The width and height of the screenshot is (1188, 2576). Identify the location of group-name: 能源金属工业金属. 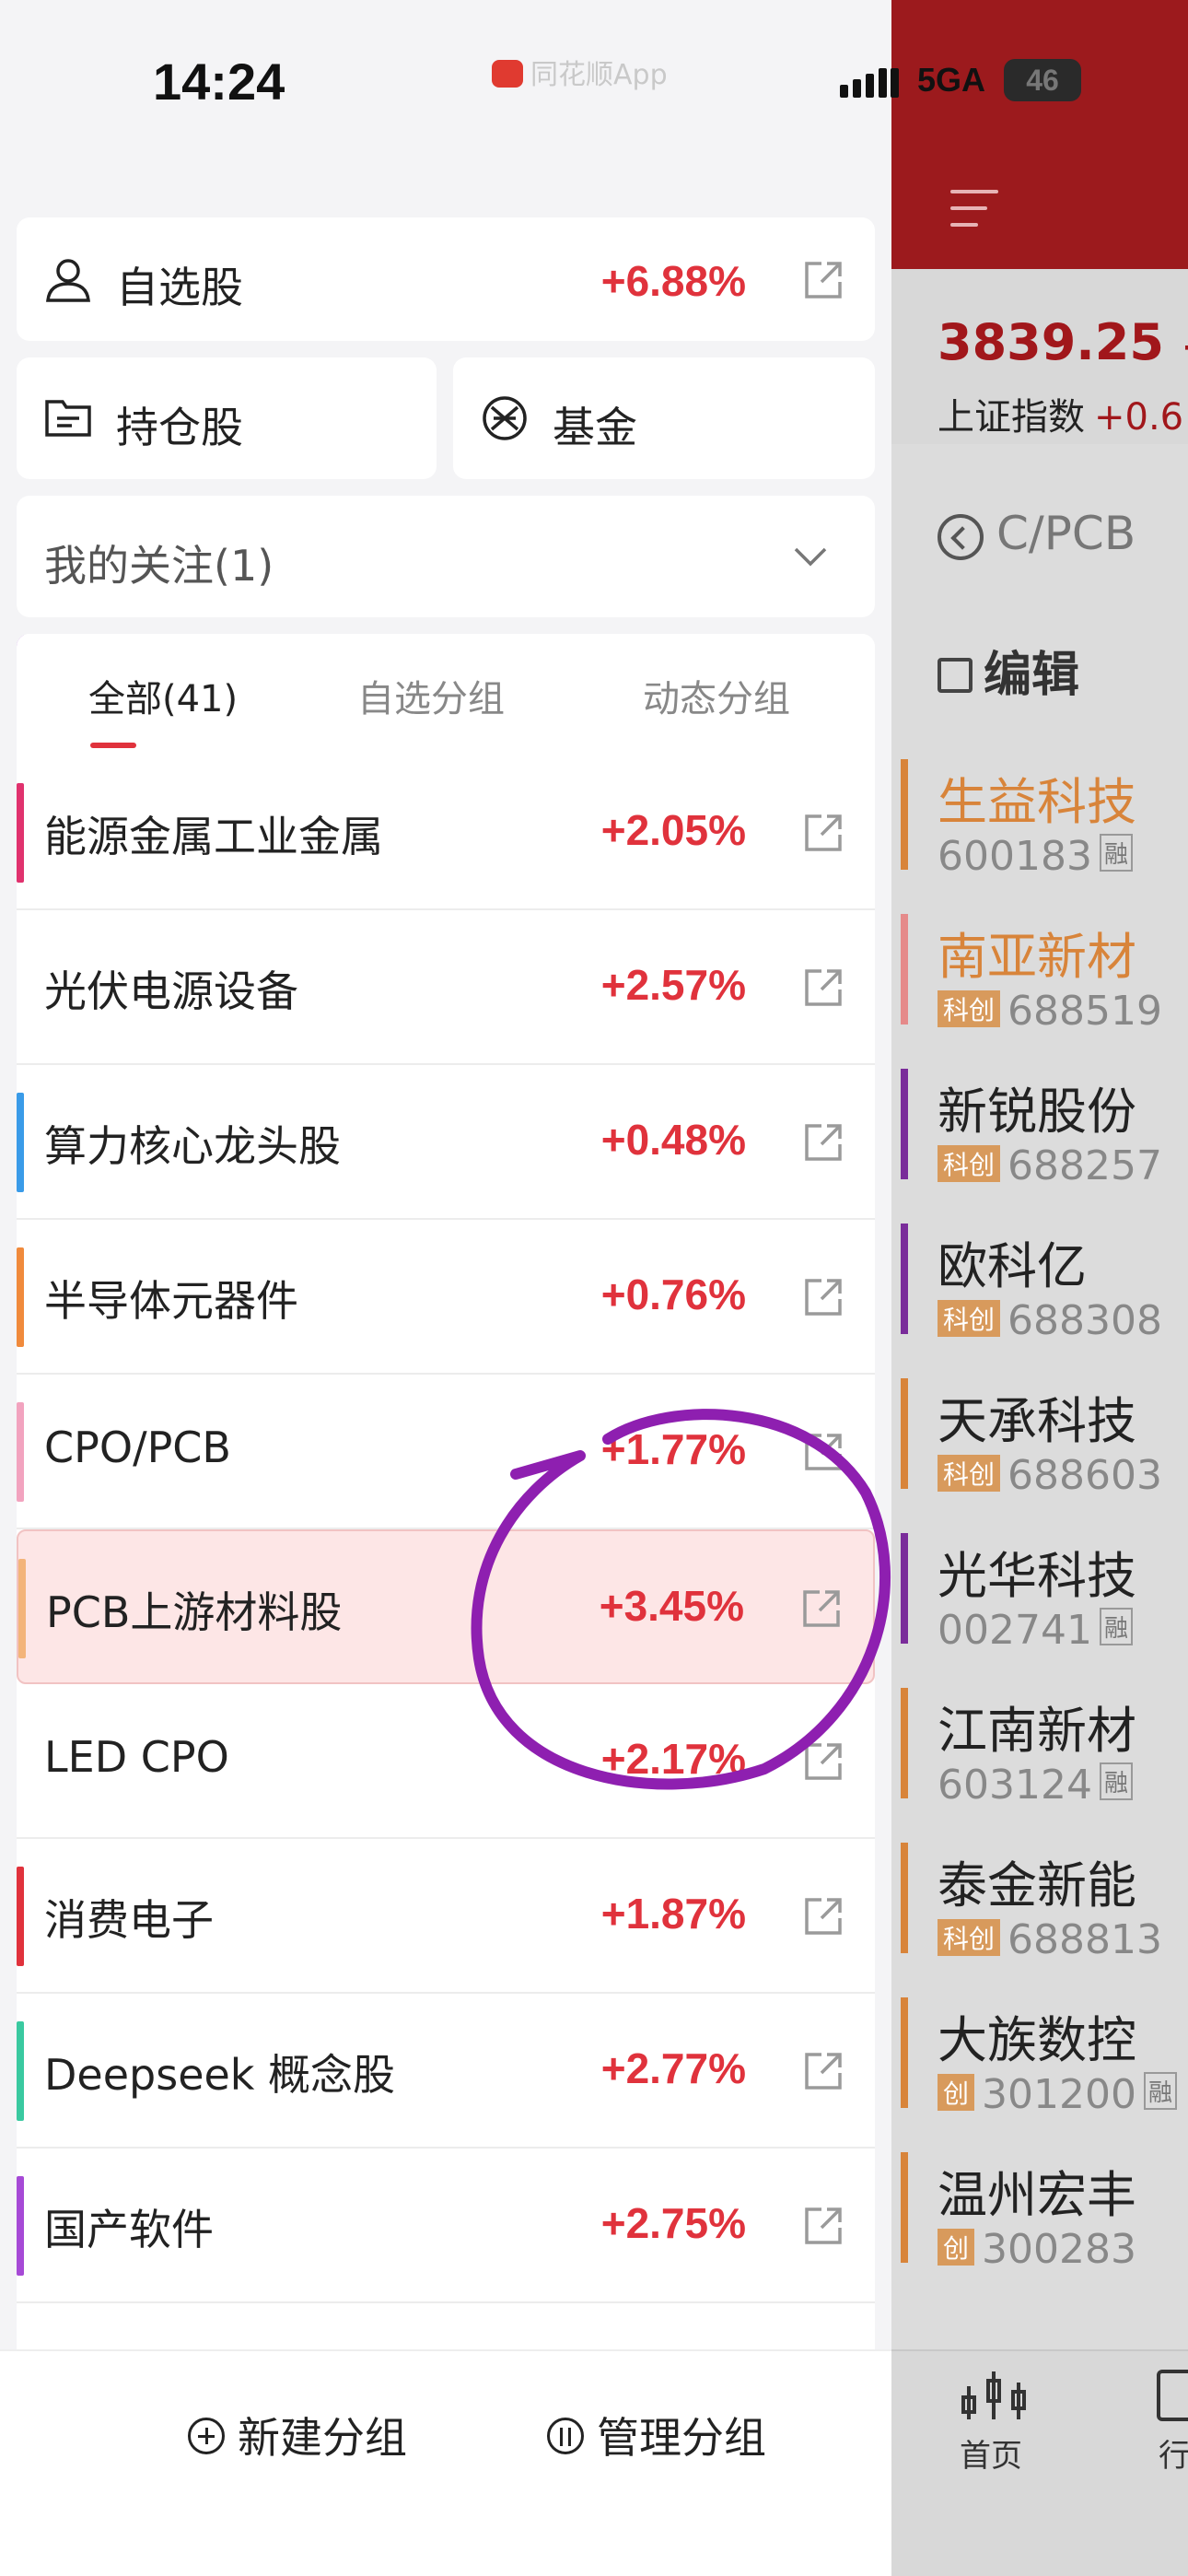
(213, 837).